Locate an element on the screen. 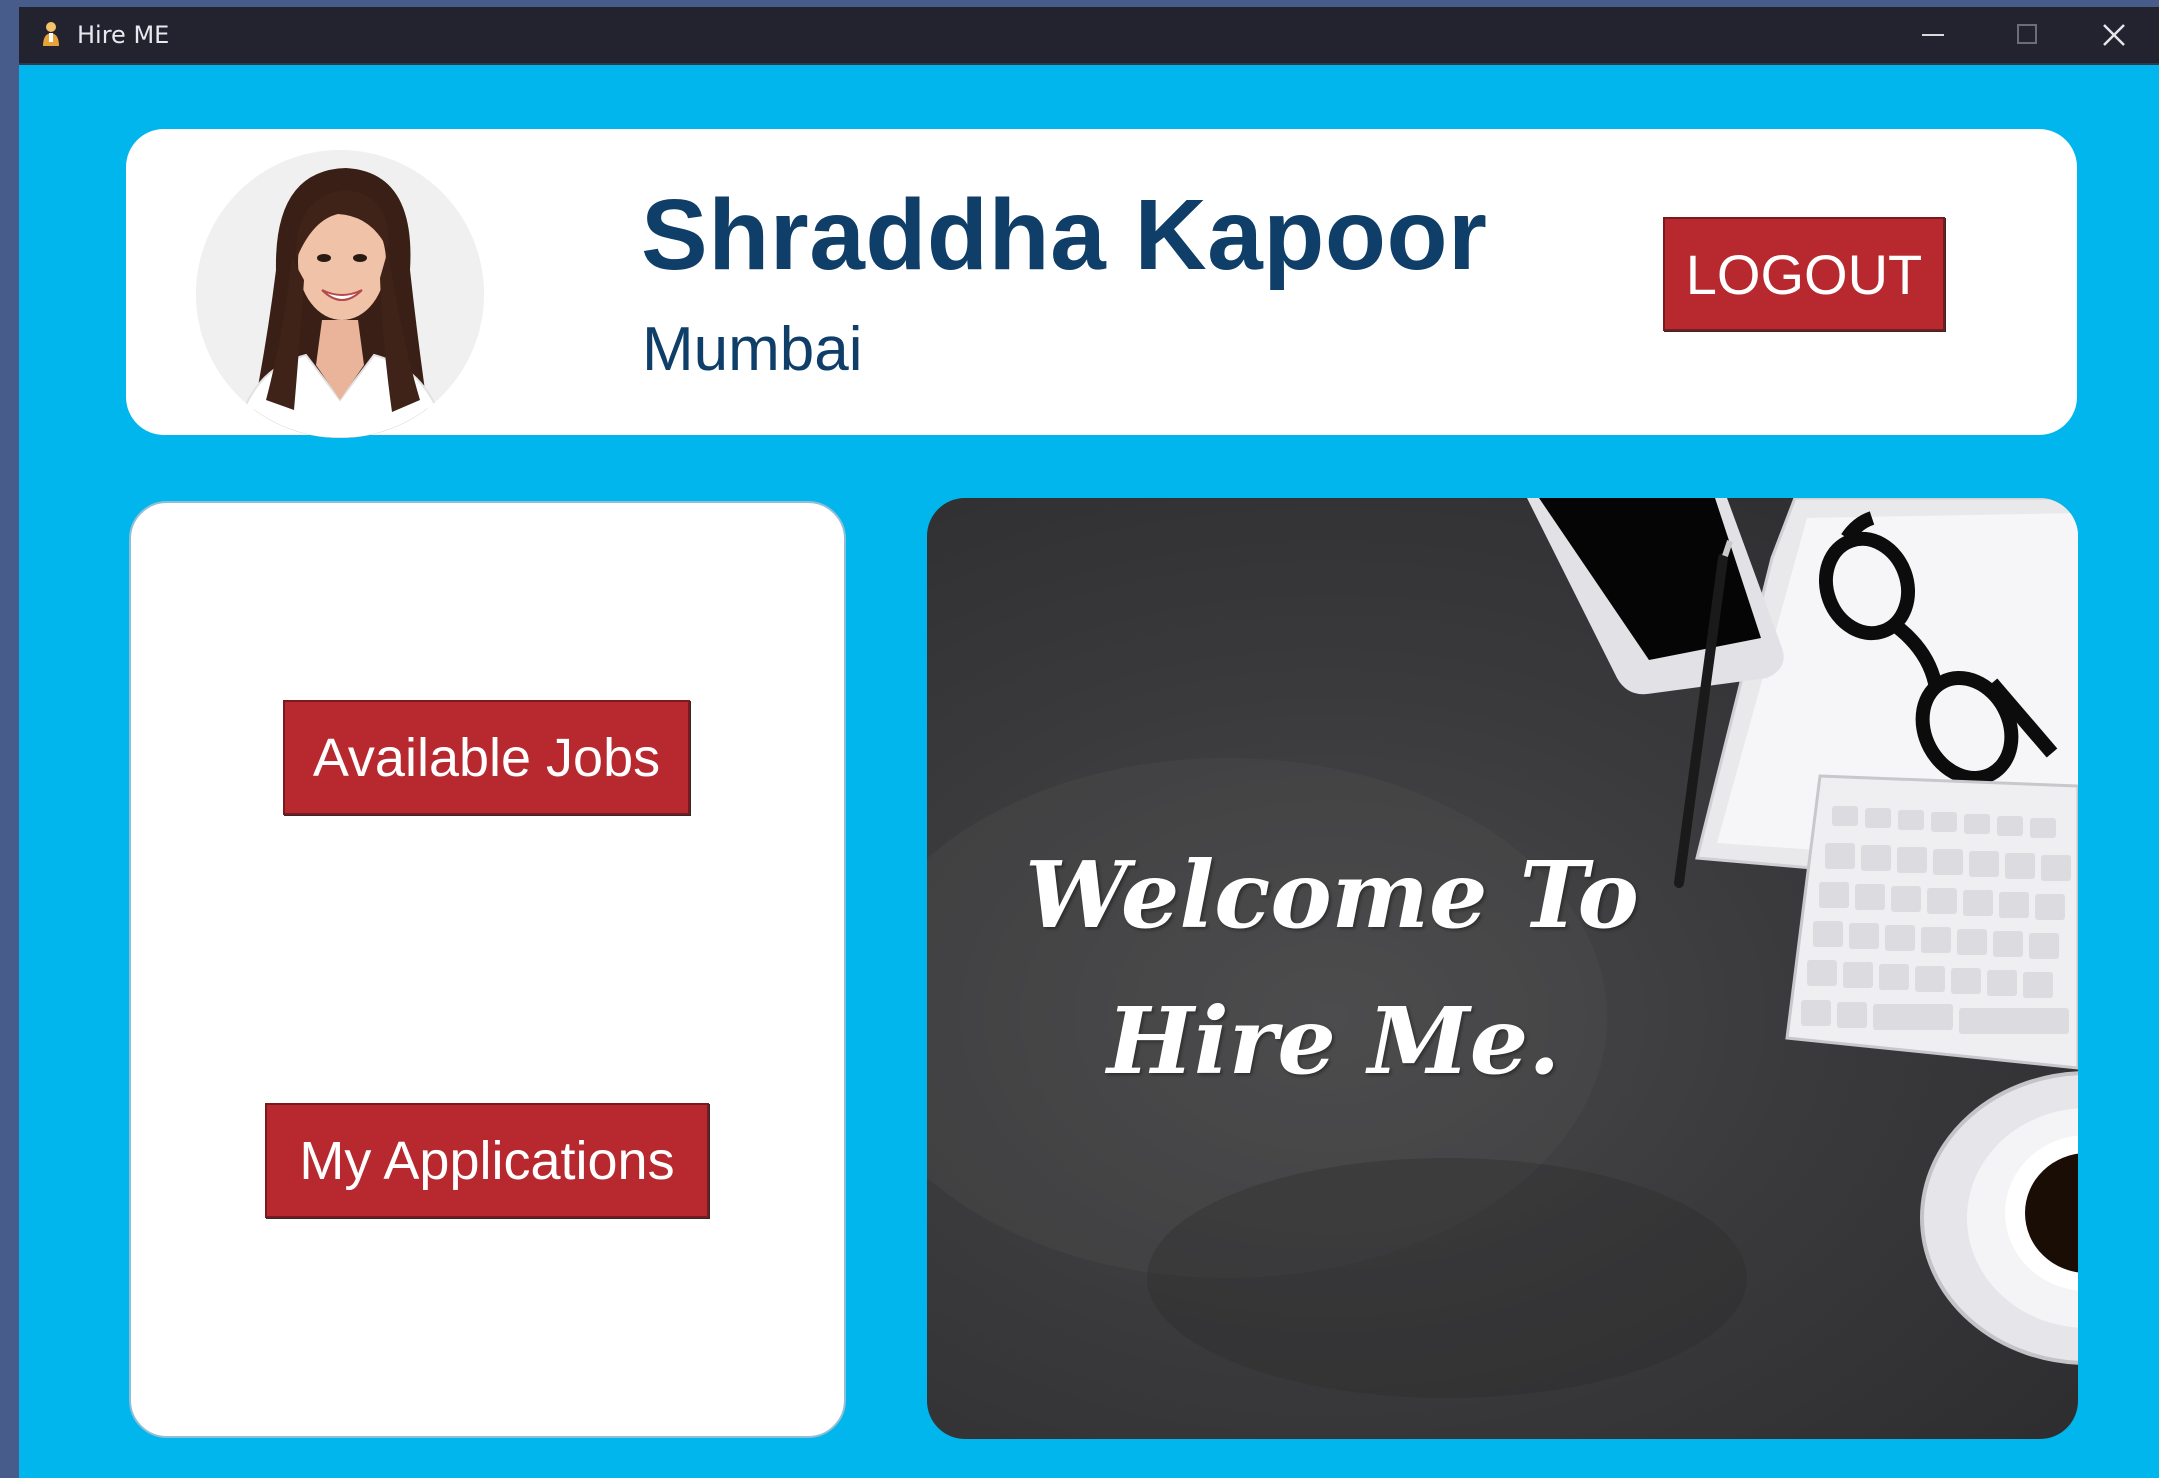  available-jobs-button: Available Jobs is located at coordinates (486, 757).